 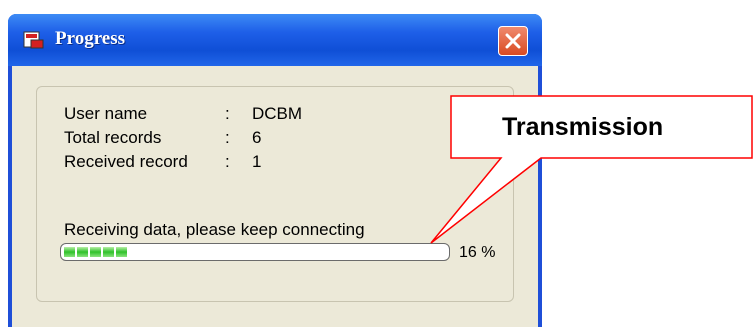 What do you see at coordinates (583, 127) in the screenshot?
I see `callout-label: Transmission` at bounding box center [583, 127].